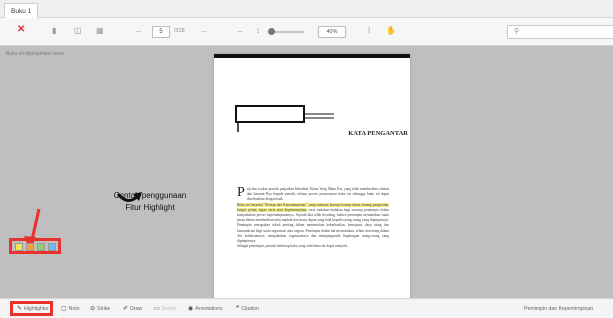 The width and height of the screenshot is (613, 318). I want to click on trash-icon: ▭, so click(157, 309).